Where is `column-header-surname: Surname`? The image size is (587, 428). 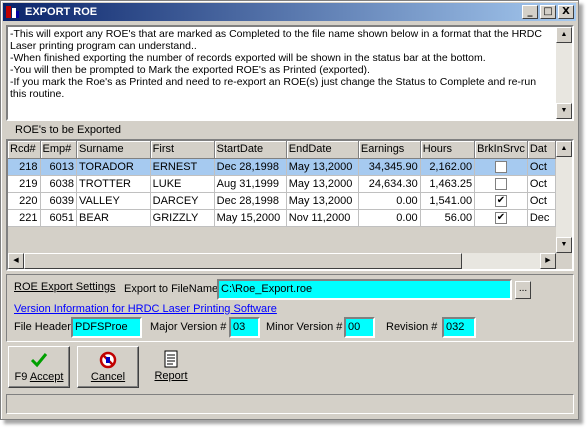 column-header-surname: Surname is located at coordinates (113, 150).